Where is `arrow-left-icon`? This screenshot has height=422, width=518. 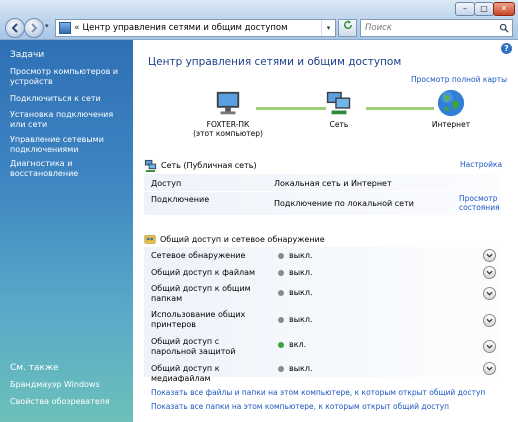
arrow-left-icon is located at coordinates (14, 28).